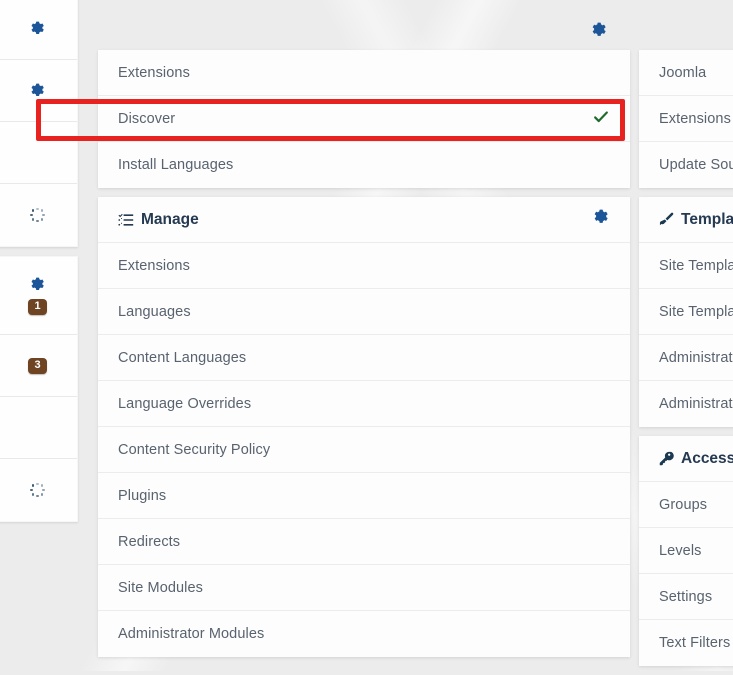 This screenshot has width=733, height=675. What do you see at coordinates (666, 458) in the screenshot?
I see `key-icon` at bounding box center [666, 458].